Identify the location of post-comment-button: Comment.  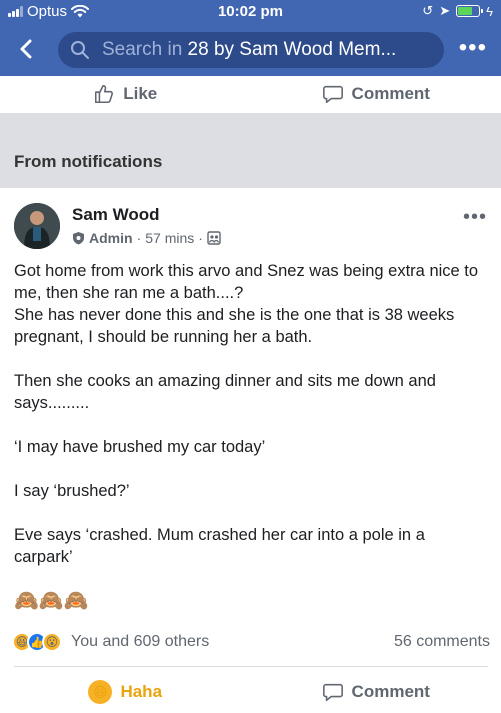
(376, 692).